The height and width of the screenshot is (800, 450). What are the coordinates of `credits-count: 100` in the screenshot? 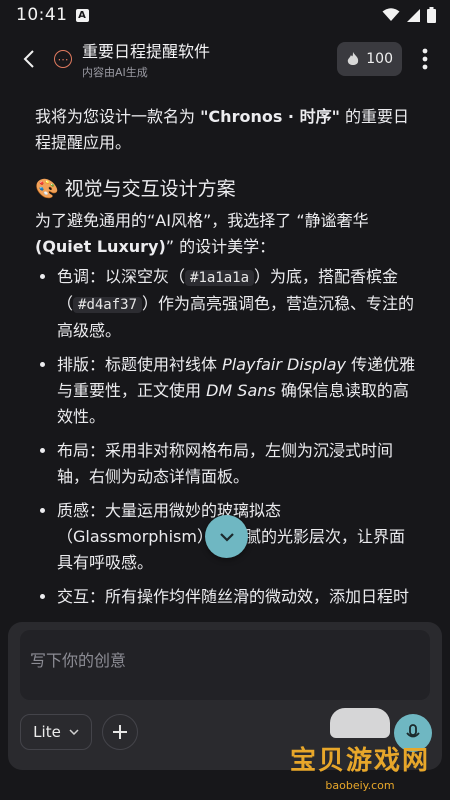 It's located at (379, 59).